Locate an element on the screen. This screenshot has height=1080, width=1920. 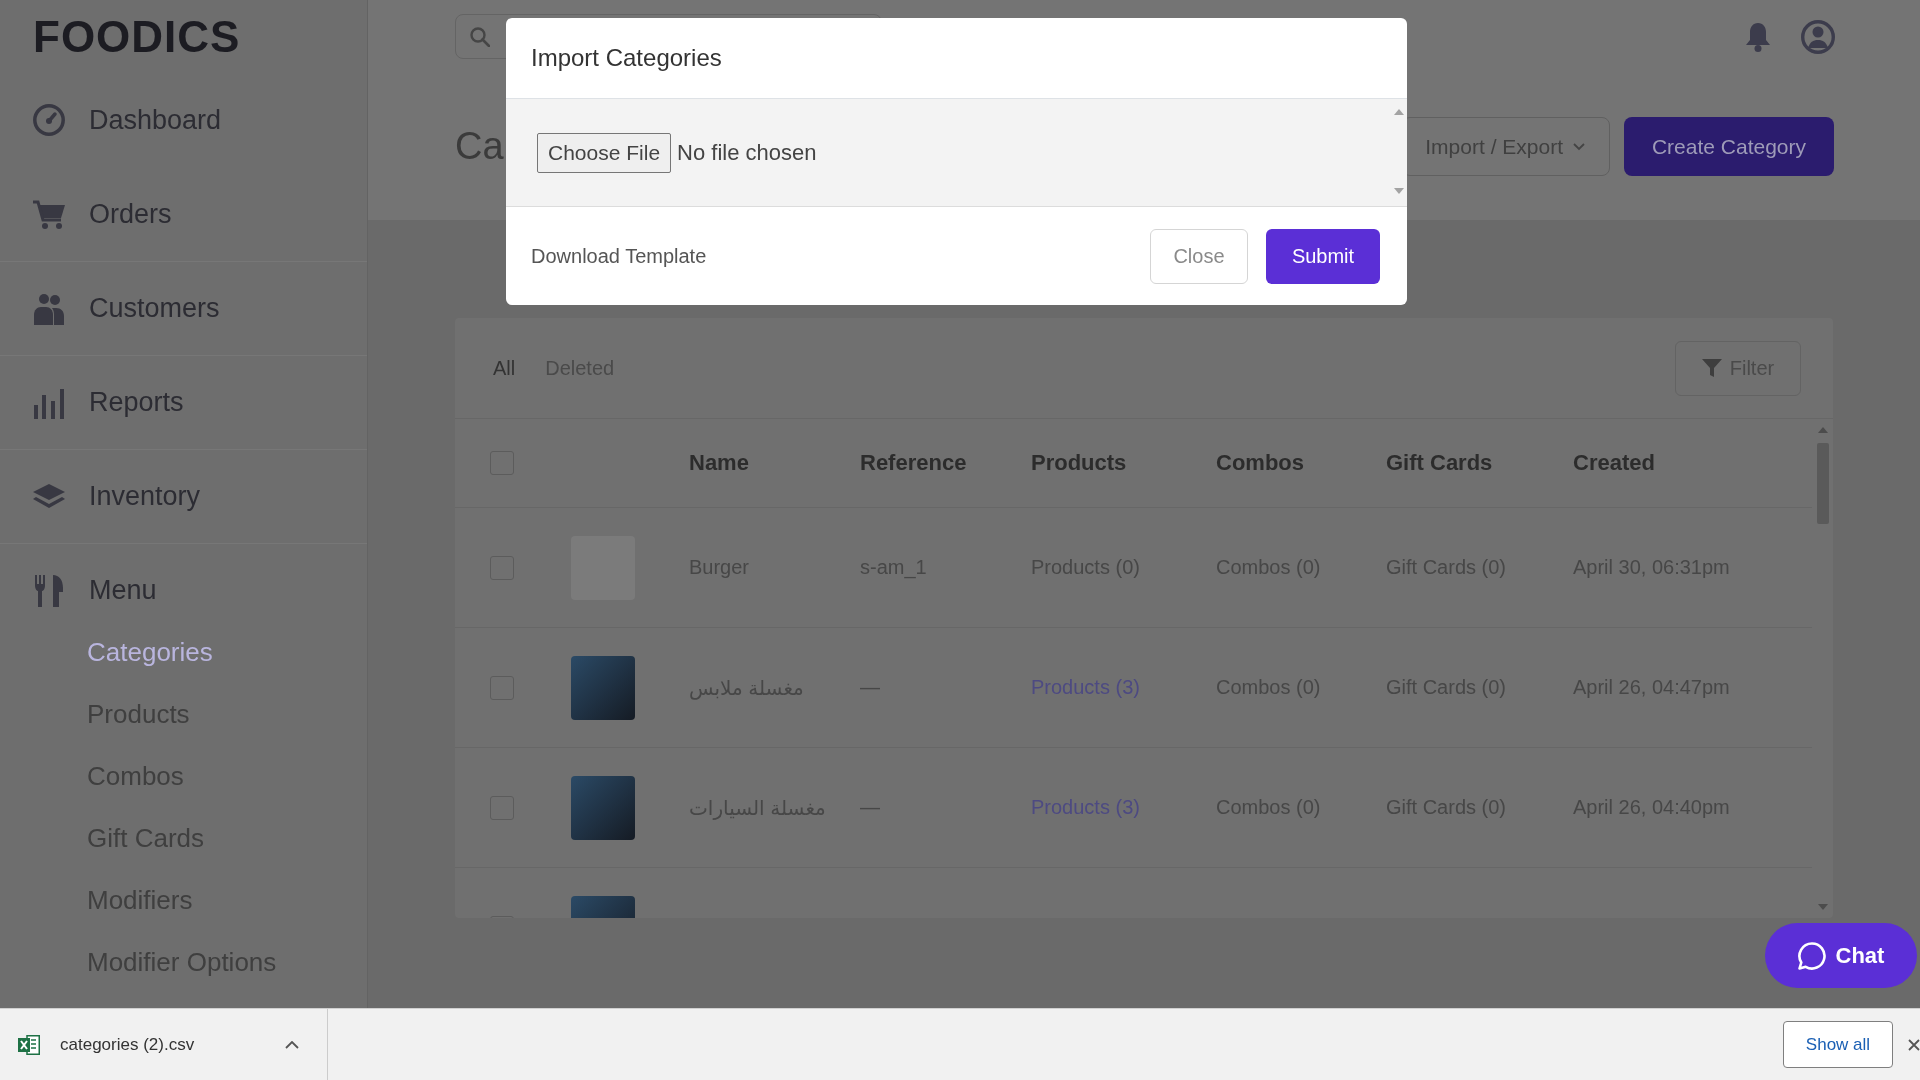
file-status-text: No file chosen is located at coordinates (747, 152).